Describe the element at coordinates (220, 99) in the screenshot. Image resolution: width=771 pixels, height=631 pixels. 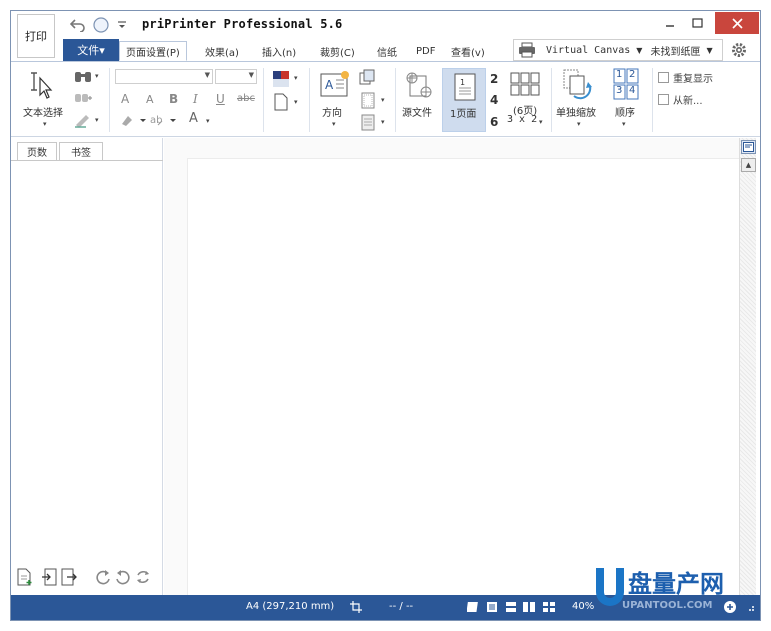
I see `underline-button: U` at that location.